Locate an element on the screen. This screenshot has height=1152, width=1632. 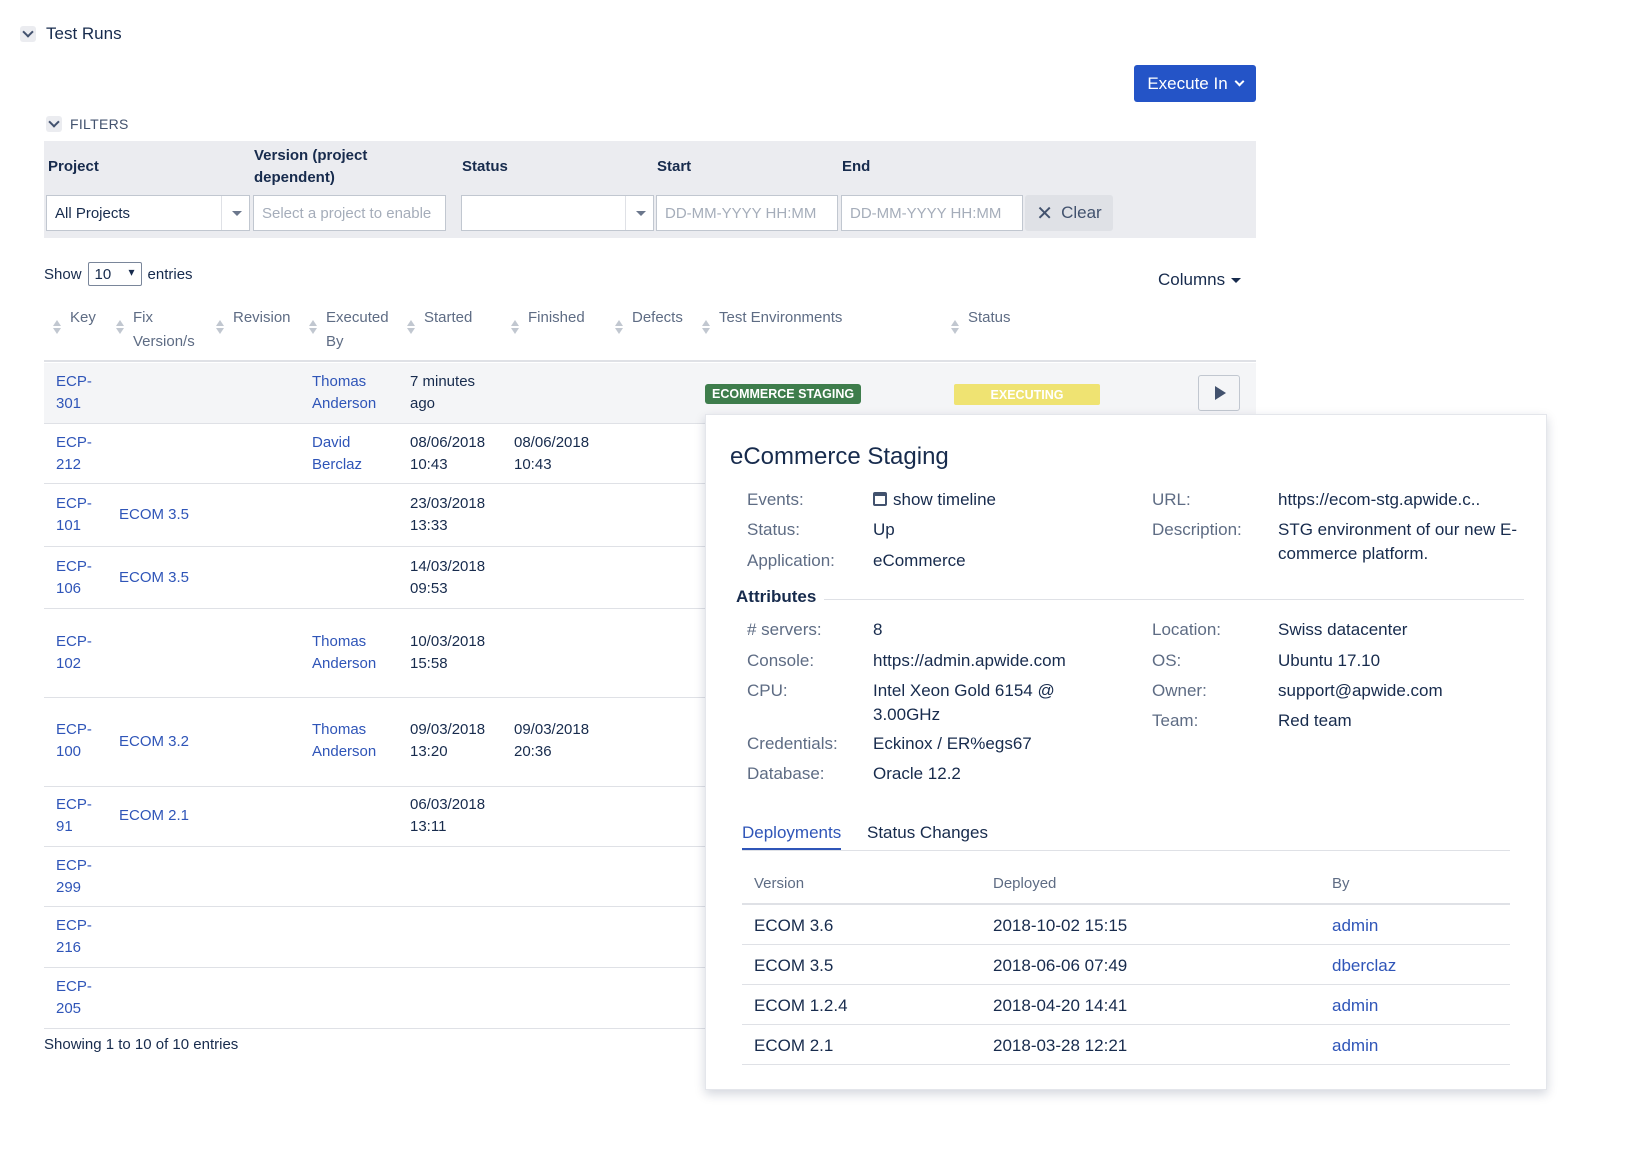
issue-key-link: ECP- 102 is located at coordinates (74, 653).